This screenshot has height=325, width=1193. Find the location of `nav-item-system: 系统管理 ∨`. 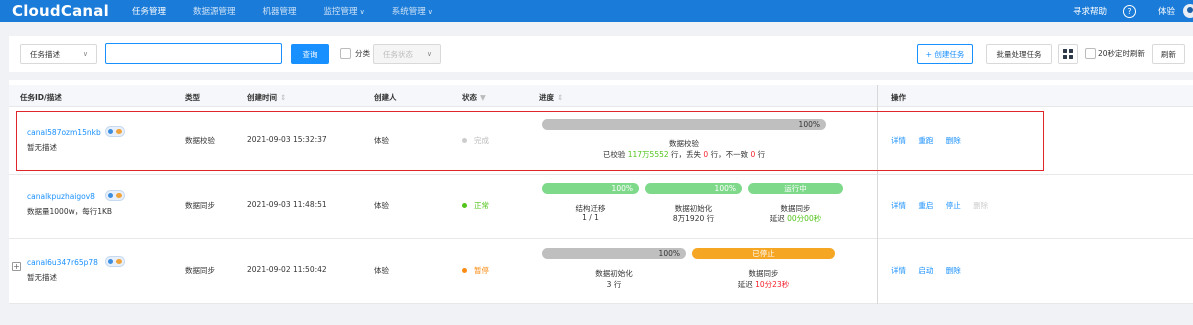

nav-item-system: 系统管理 ∨ is located at coordinates (412, 11).